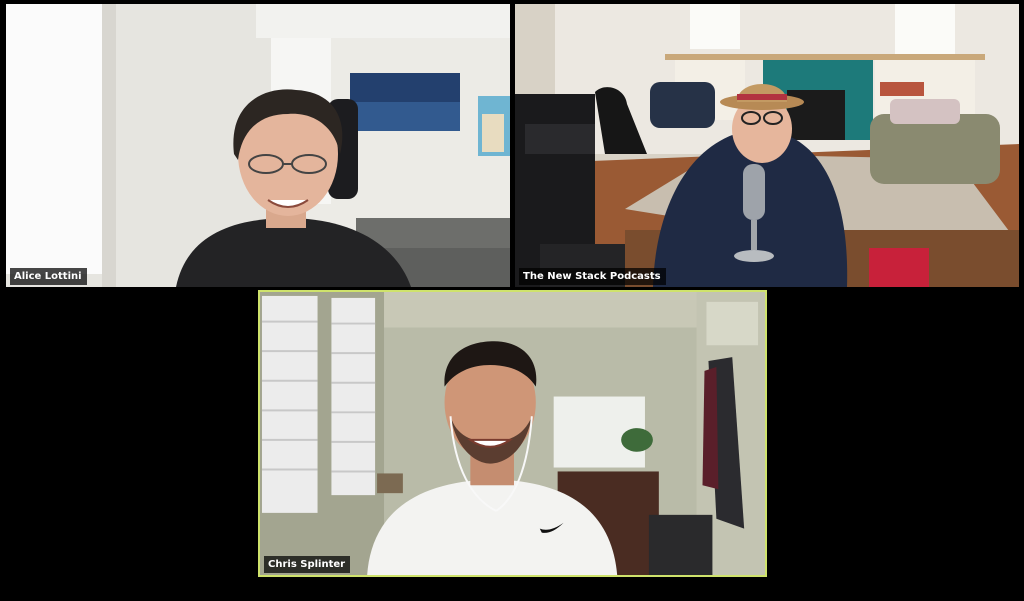 The width and height of the screenshot is (1024, 601). I want to click on participant-name-label: The New Stack Podcasts, so click(592, 276).